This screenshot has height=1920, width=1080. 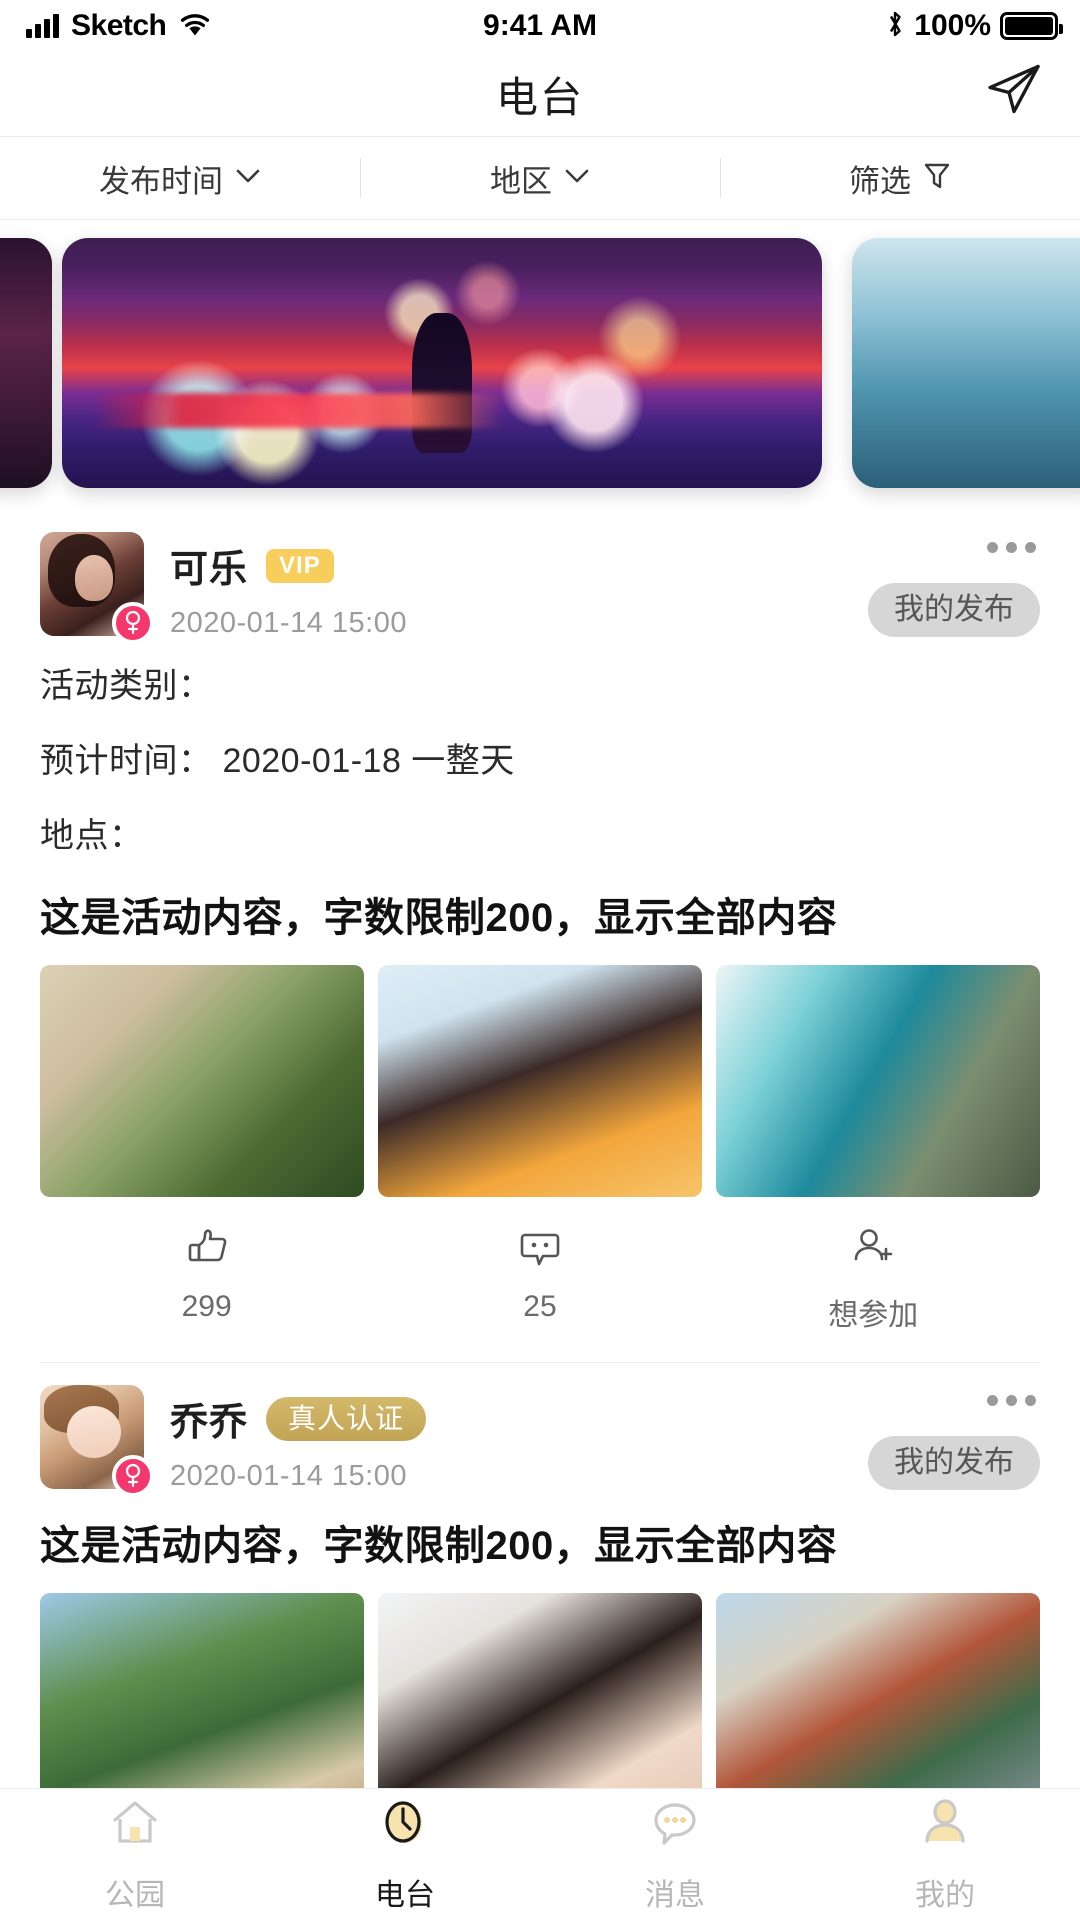 What do you see at coordinates (539, 97) in the screenshot?
I see `page-title: 电台` at bounding box center [539, 97].